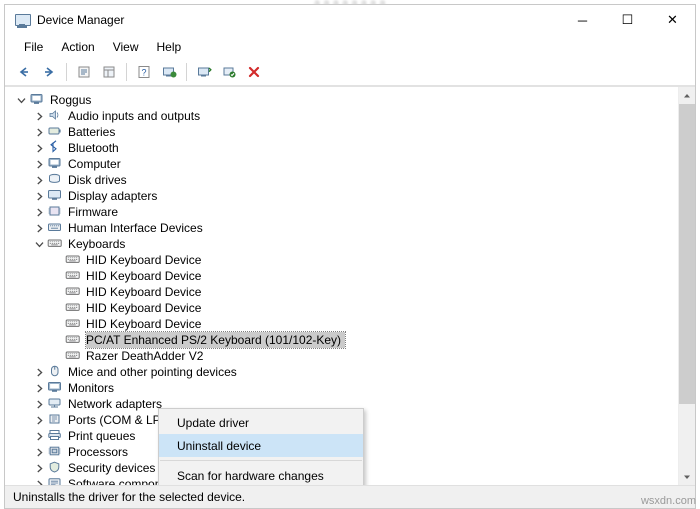  I want to click on scan-hardware-icon, so click(204, 72).